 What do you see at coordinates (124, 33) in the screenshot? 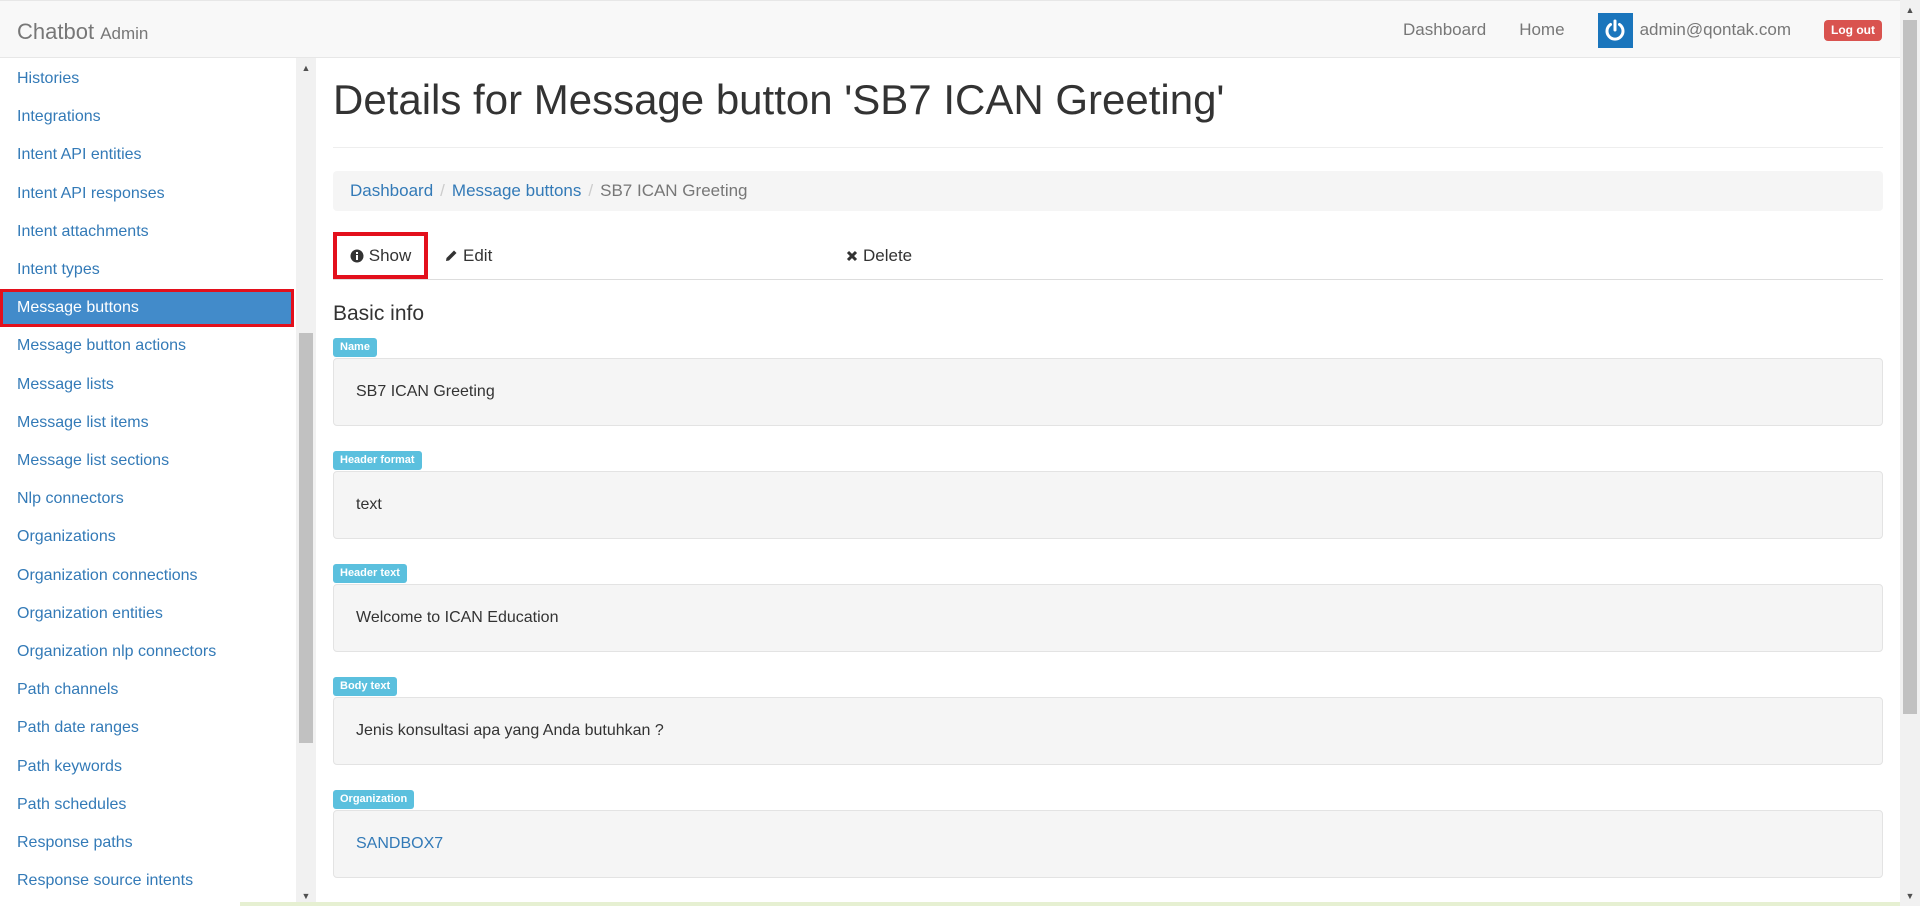
I see `brand-sub: Admin` at bounding box center [124, 33].